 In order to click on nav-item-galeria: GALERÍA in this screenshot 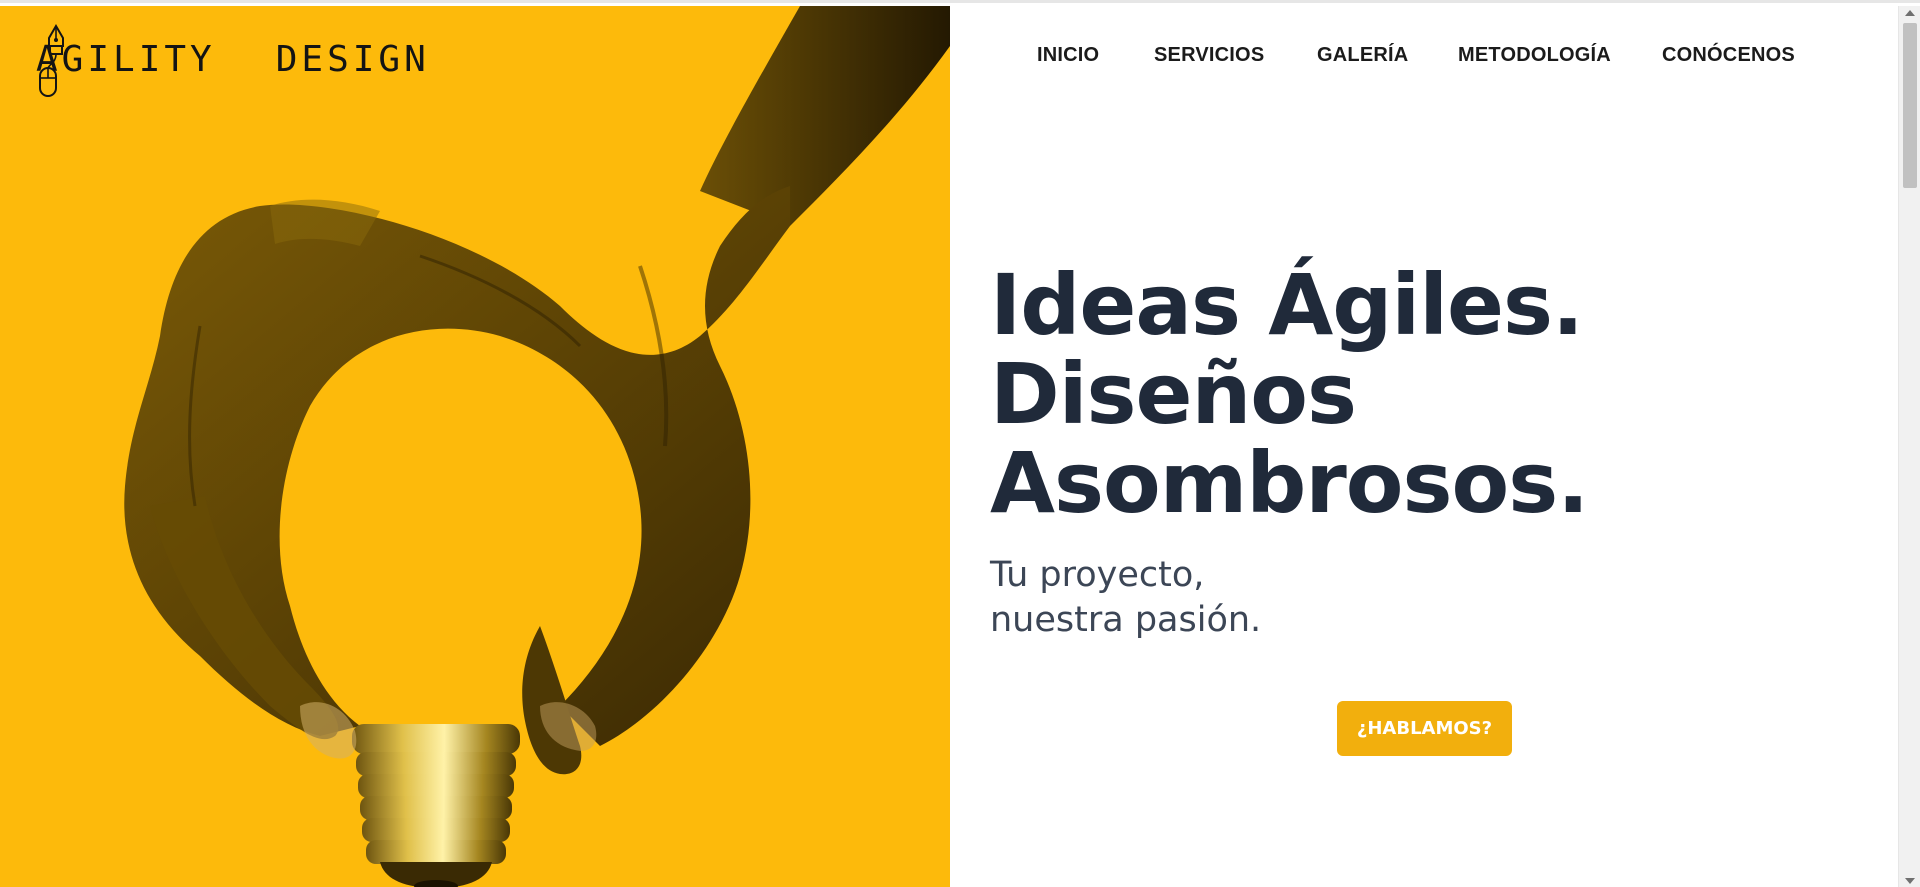, I will do `click(1362, 55)`.